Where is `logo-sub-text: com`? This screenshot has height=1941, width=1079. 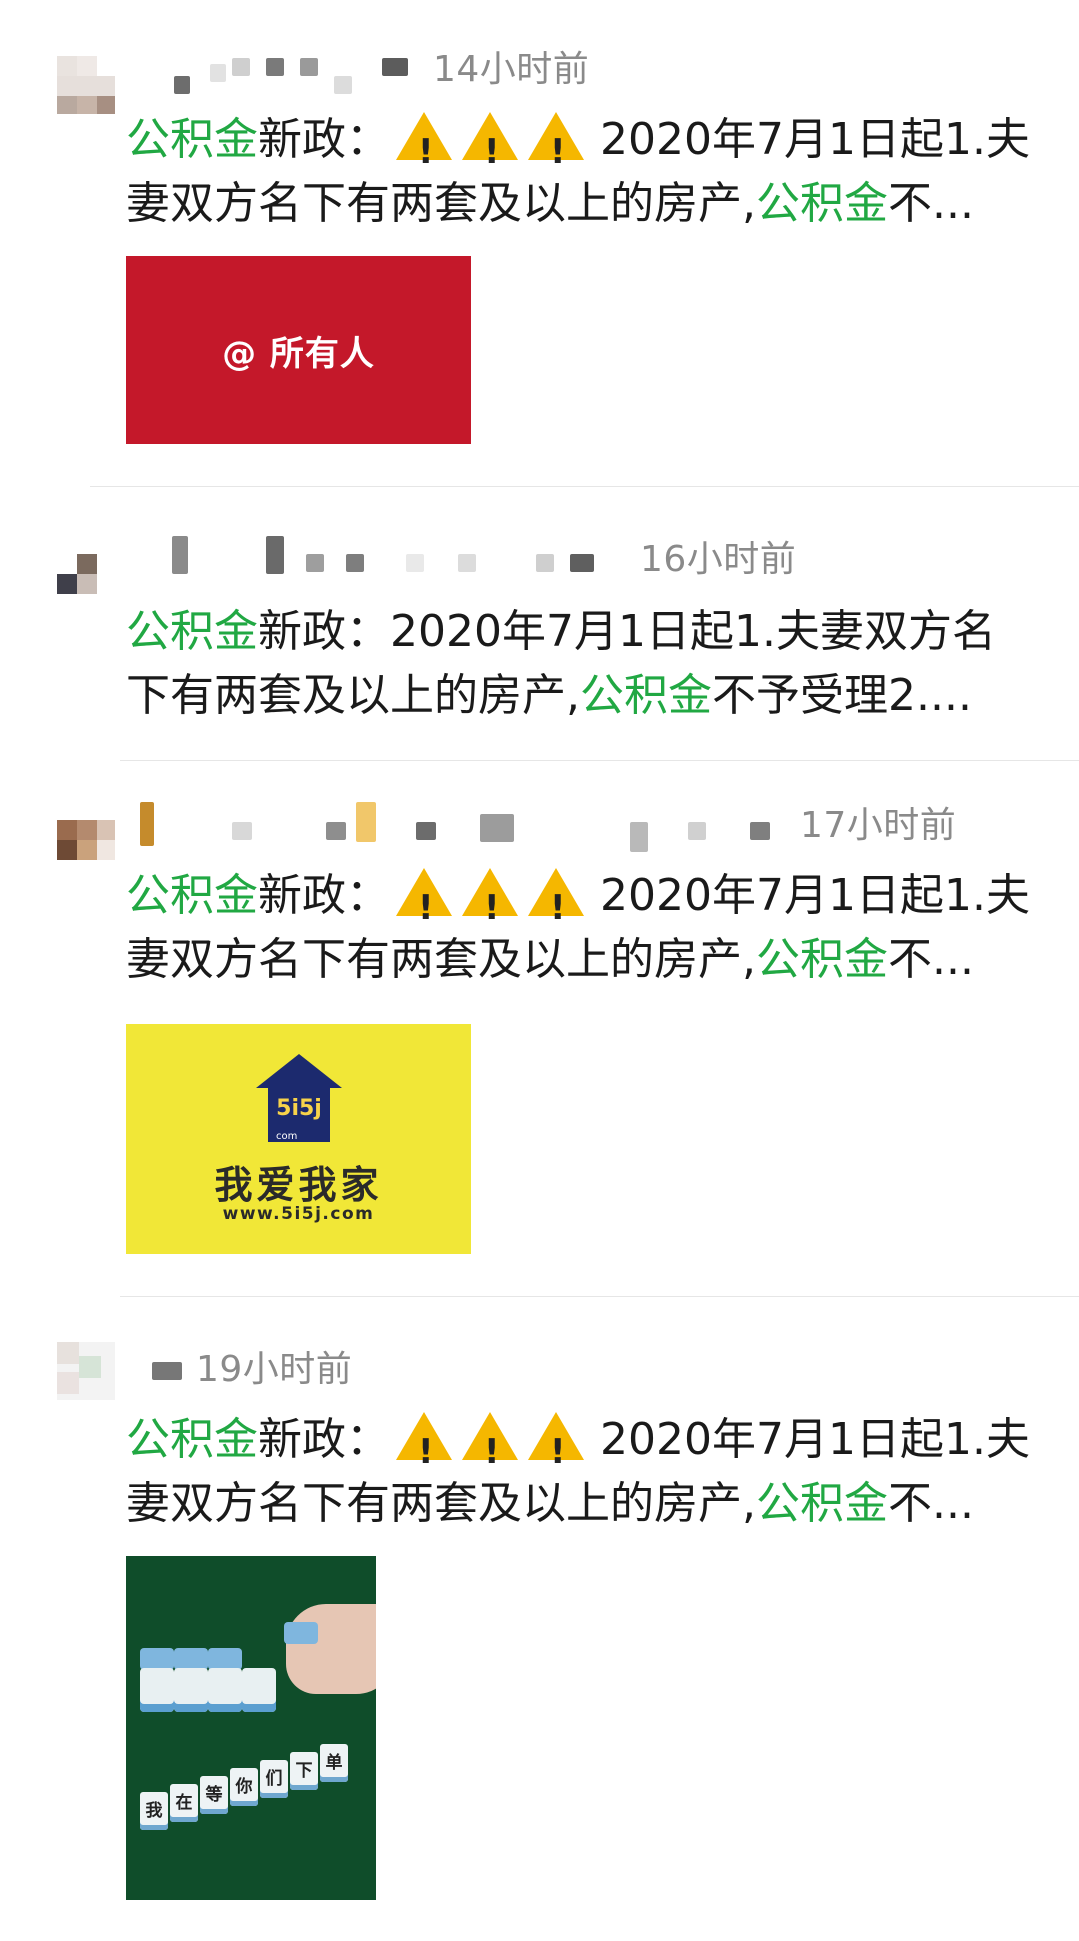 logo-sub-text: com is located at coordinates (287, 1136).